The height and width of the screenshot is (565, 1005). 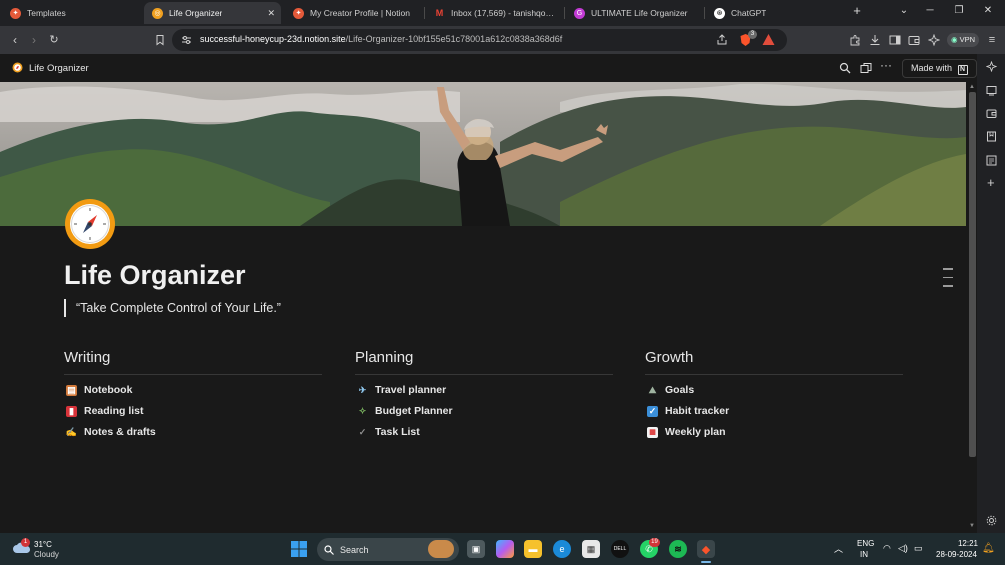 I want to click on edge-icon: e, so click(x=562, y=549).